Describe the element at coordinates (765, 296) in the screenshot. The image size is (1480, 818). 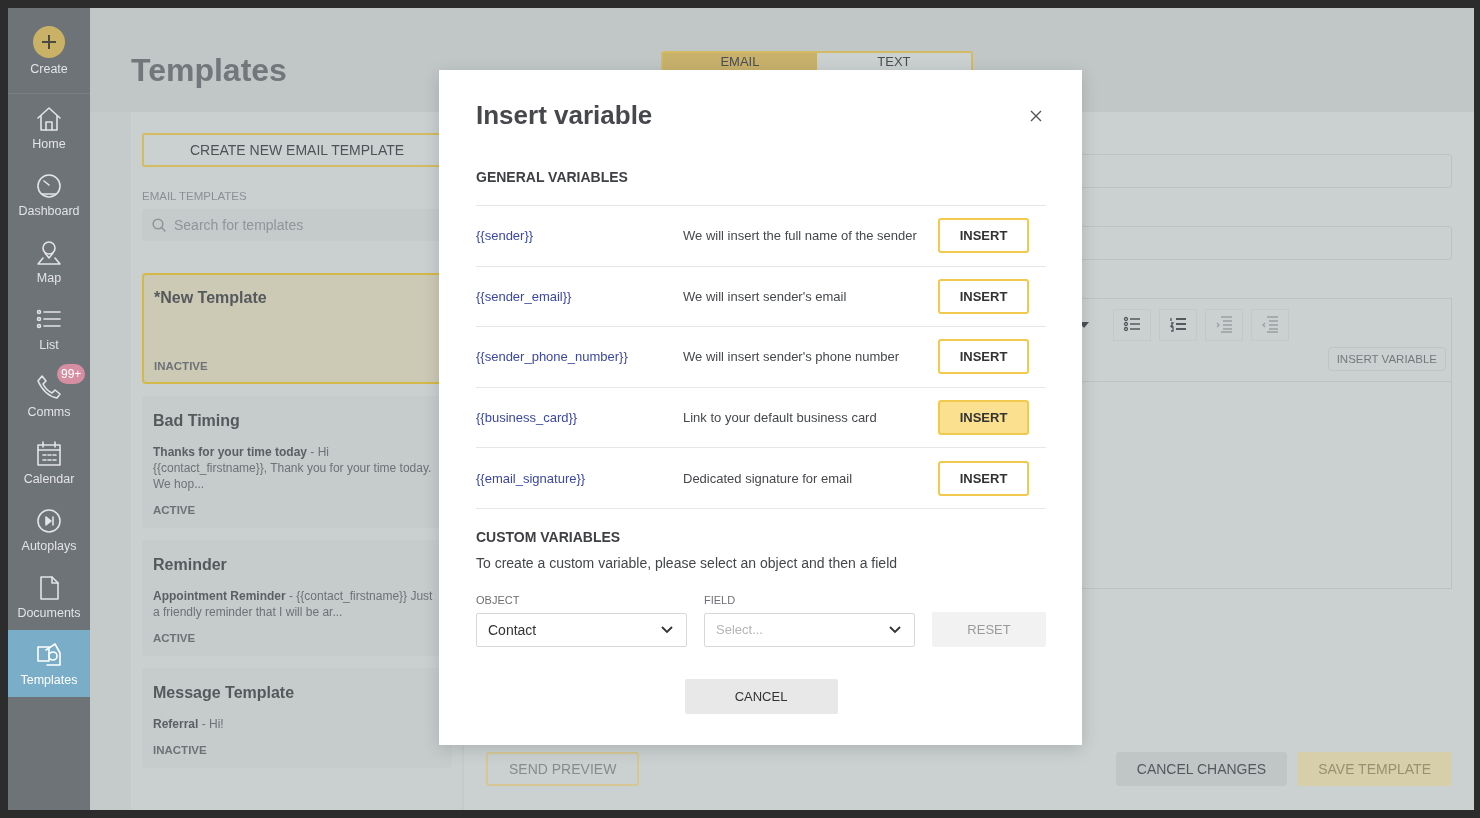
I see `variable-description: We will insert sender's email` at that location.